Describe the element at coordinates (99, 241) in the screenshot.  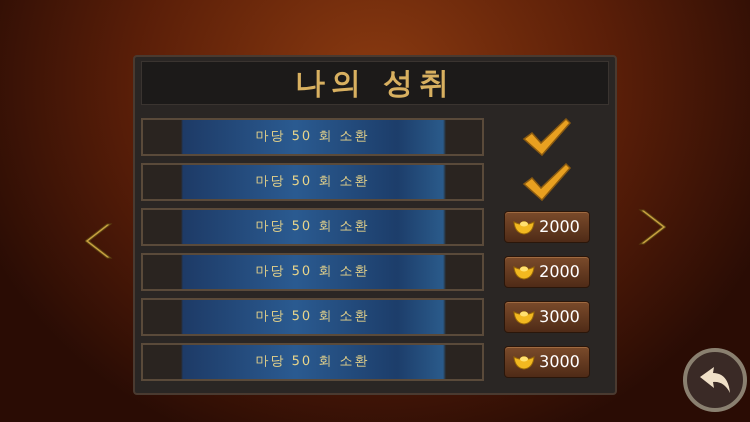
I see `left-chevron-icon` at that location.